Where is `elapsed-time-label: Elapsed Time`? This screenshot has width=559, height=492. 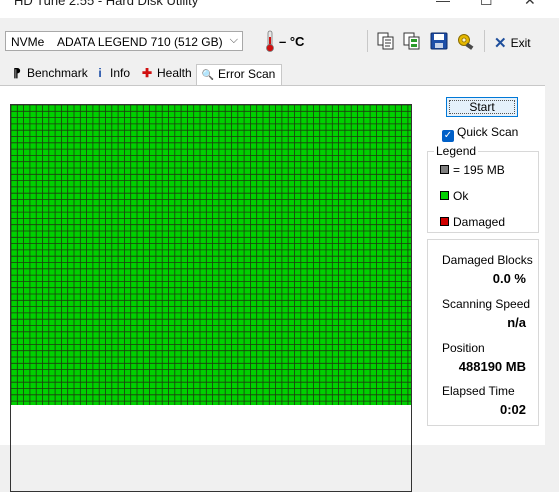 elapsed-time-label: Elapsed Time is located at coordinates (478, 391).